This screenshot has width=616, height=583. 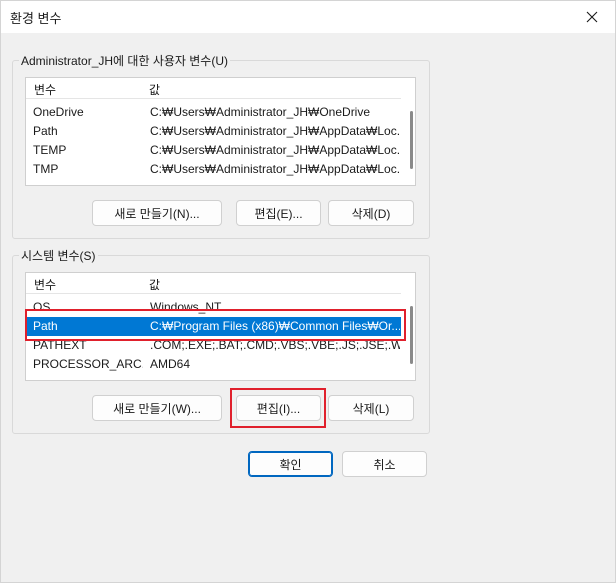 I want to click on system-var-row-os: OS Windows_NT, so click(x=214, y=307).